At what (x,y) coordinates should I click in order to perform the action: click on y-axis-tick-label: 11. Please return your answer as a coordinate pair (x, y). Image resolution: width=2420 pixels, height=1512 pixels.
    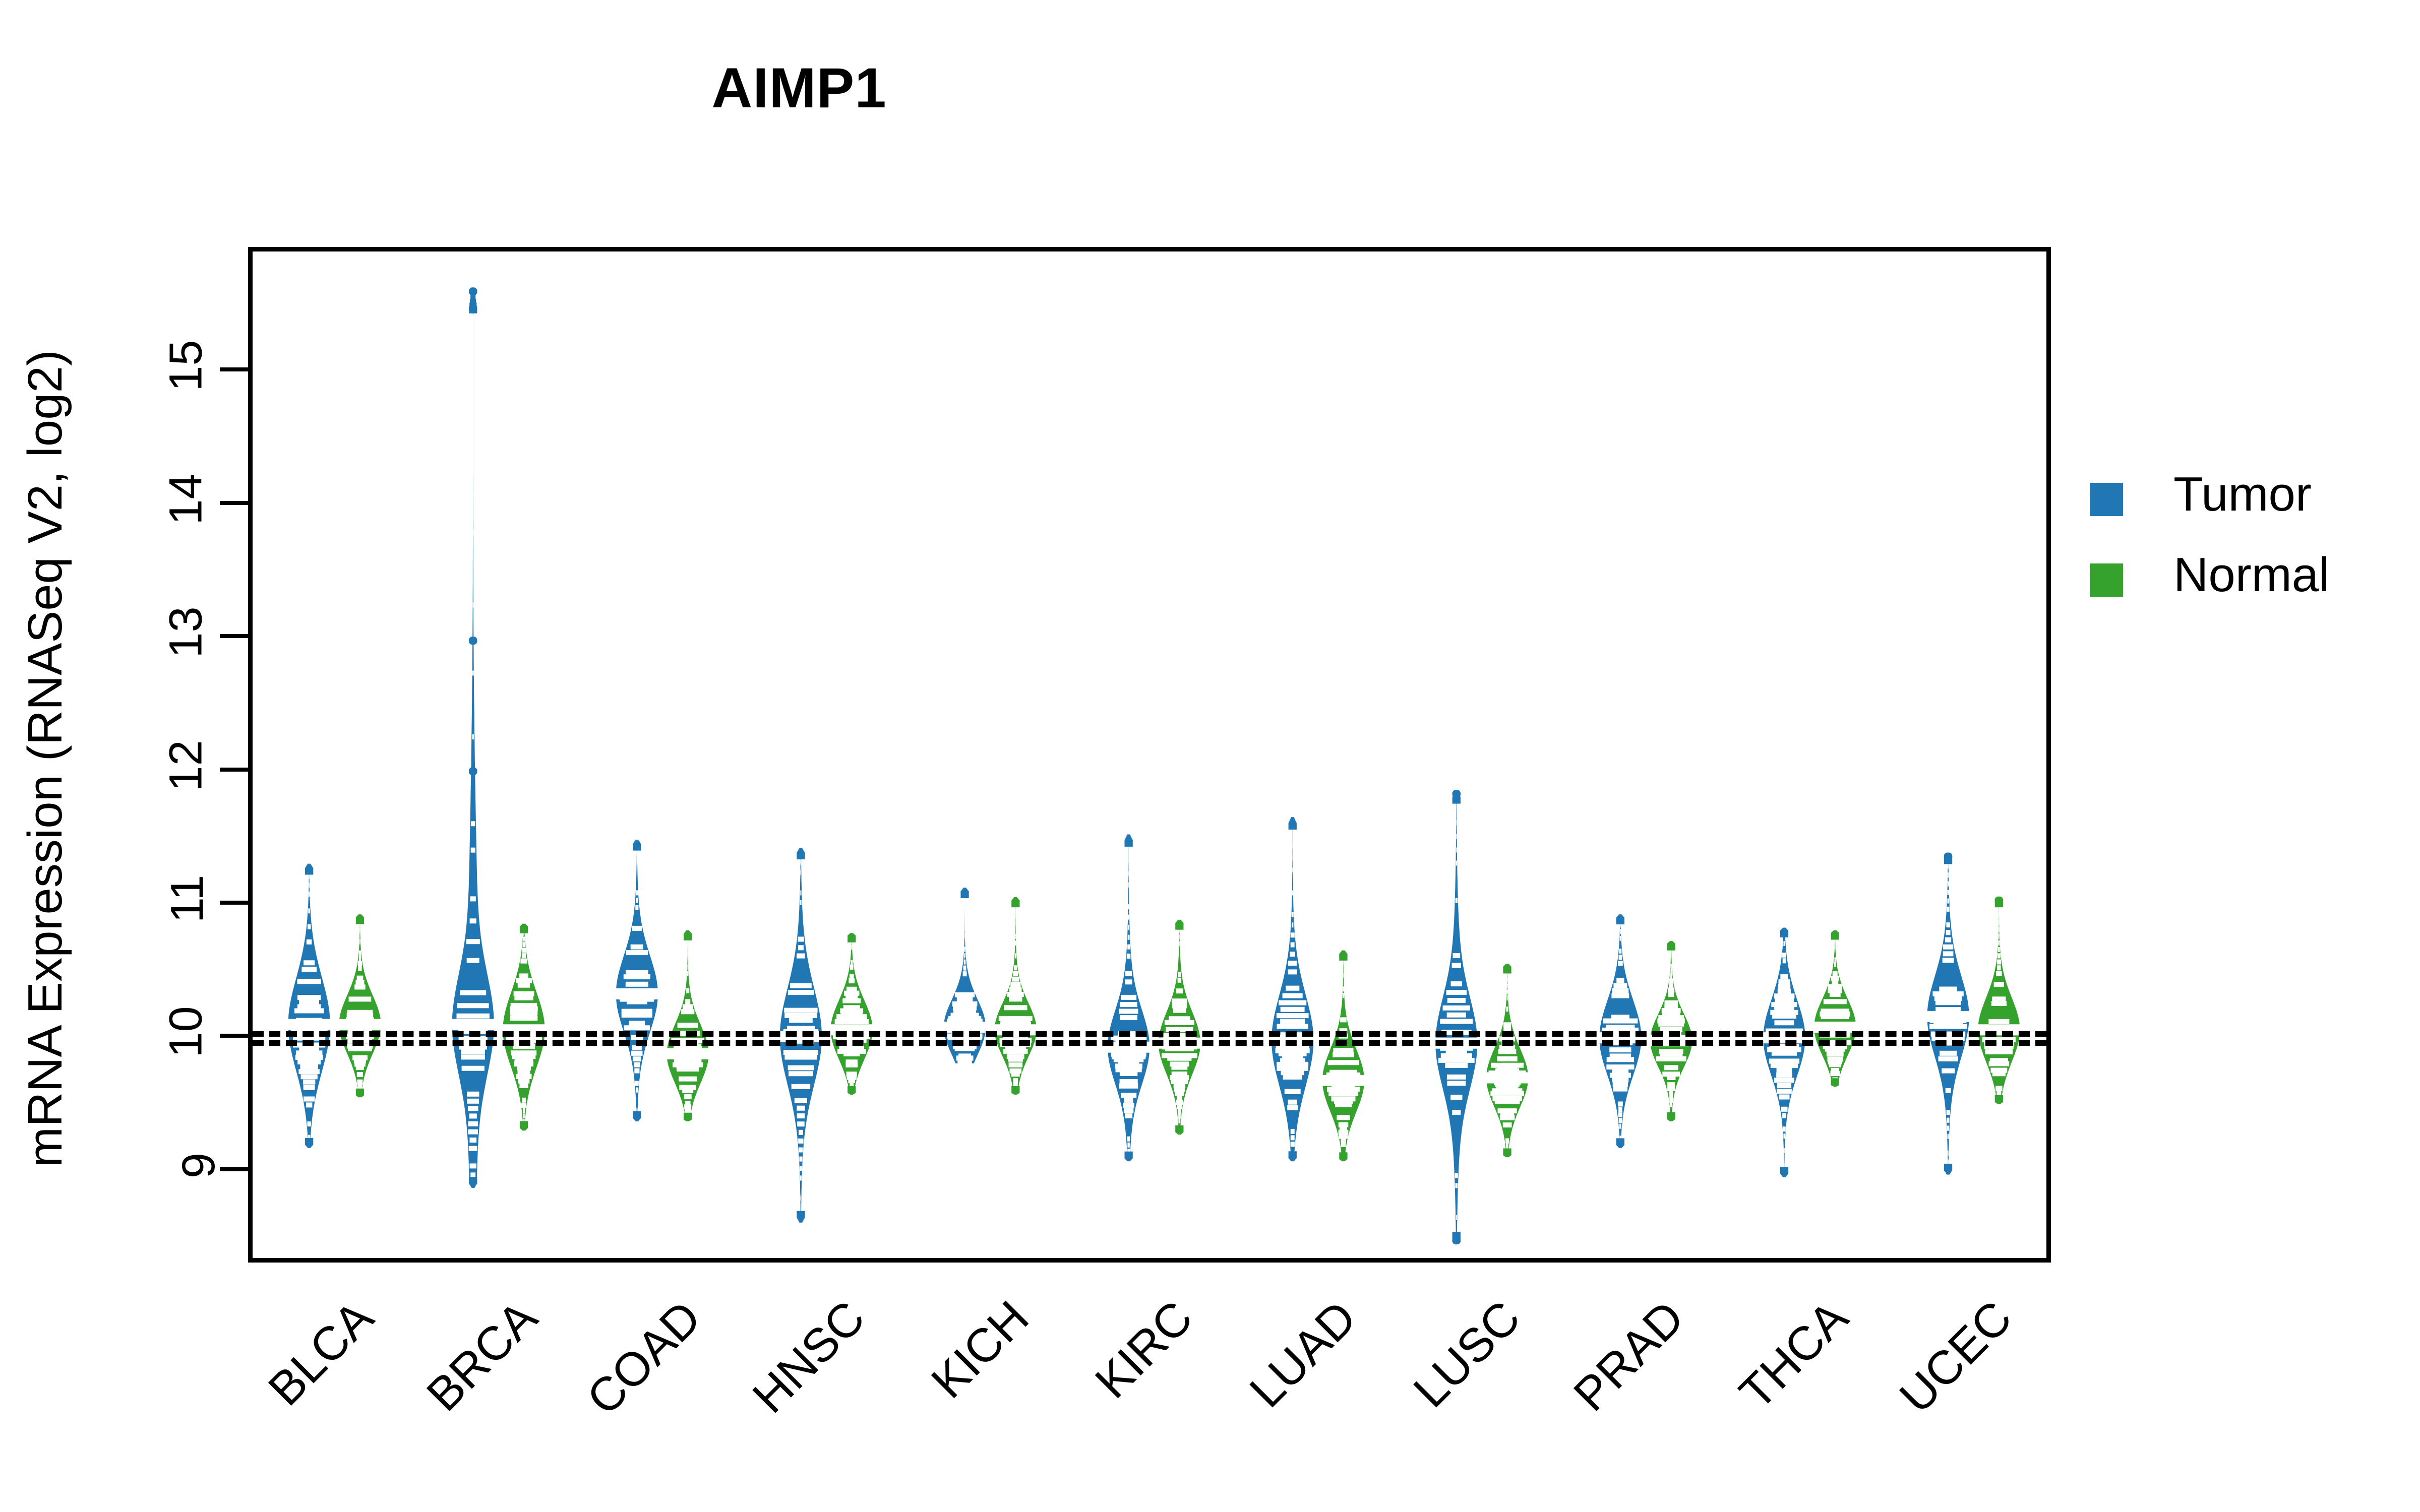
    Looking at the image, I should click on (106, 902).